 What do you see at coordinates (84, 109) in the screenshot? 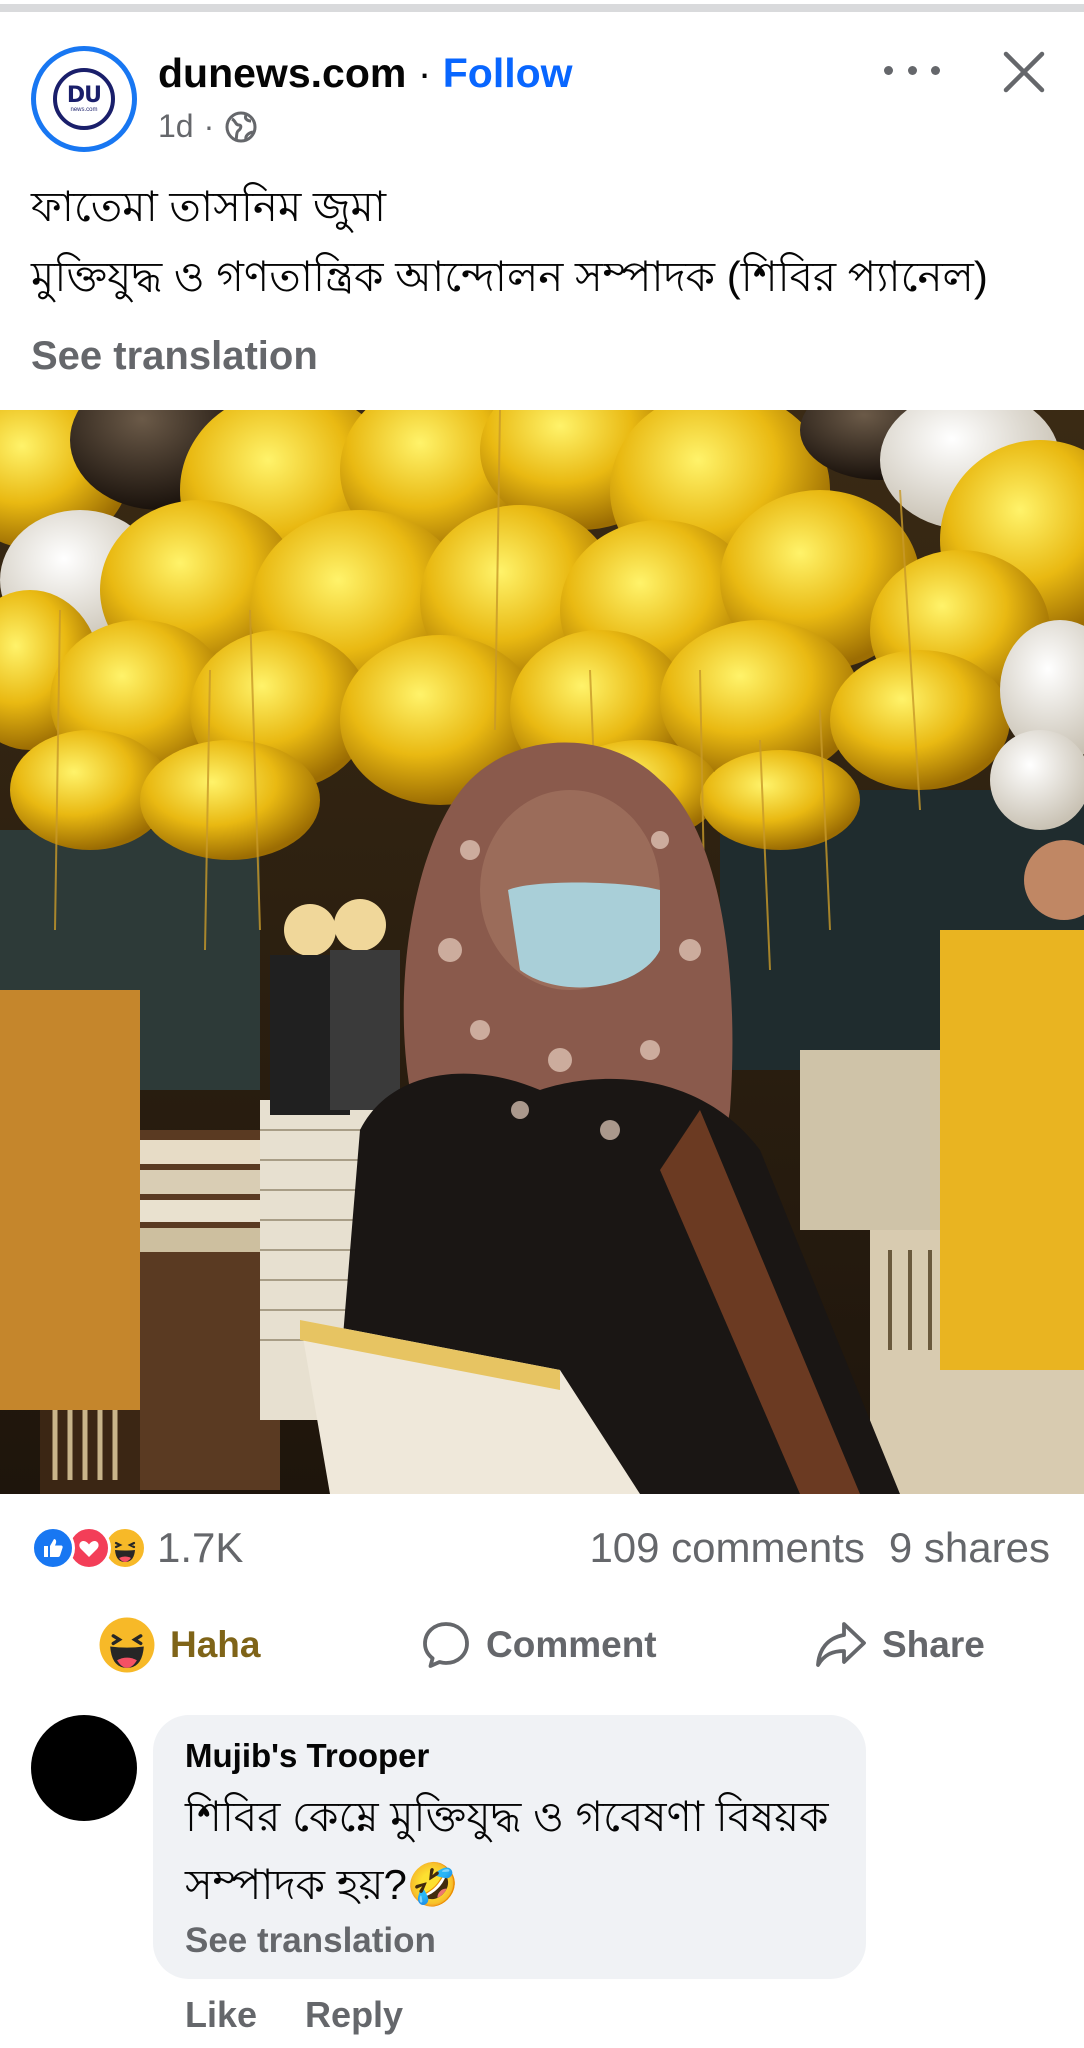
I see `logo-subtext: news.com` at bounding box center [84, 109].